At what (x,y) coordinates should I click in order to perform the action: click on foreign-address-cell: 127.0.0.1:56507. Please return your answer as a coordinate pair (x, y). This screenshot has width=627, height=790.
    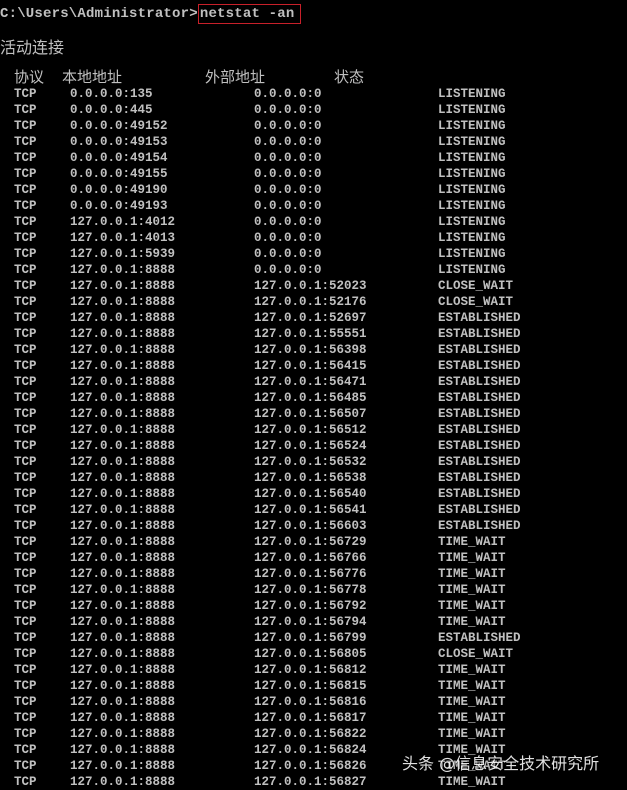
    Looking at the image, I should click on (310, 414).